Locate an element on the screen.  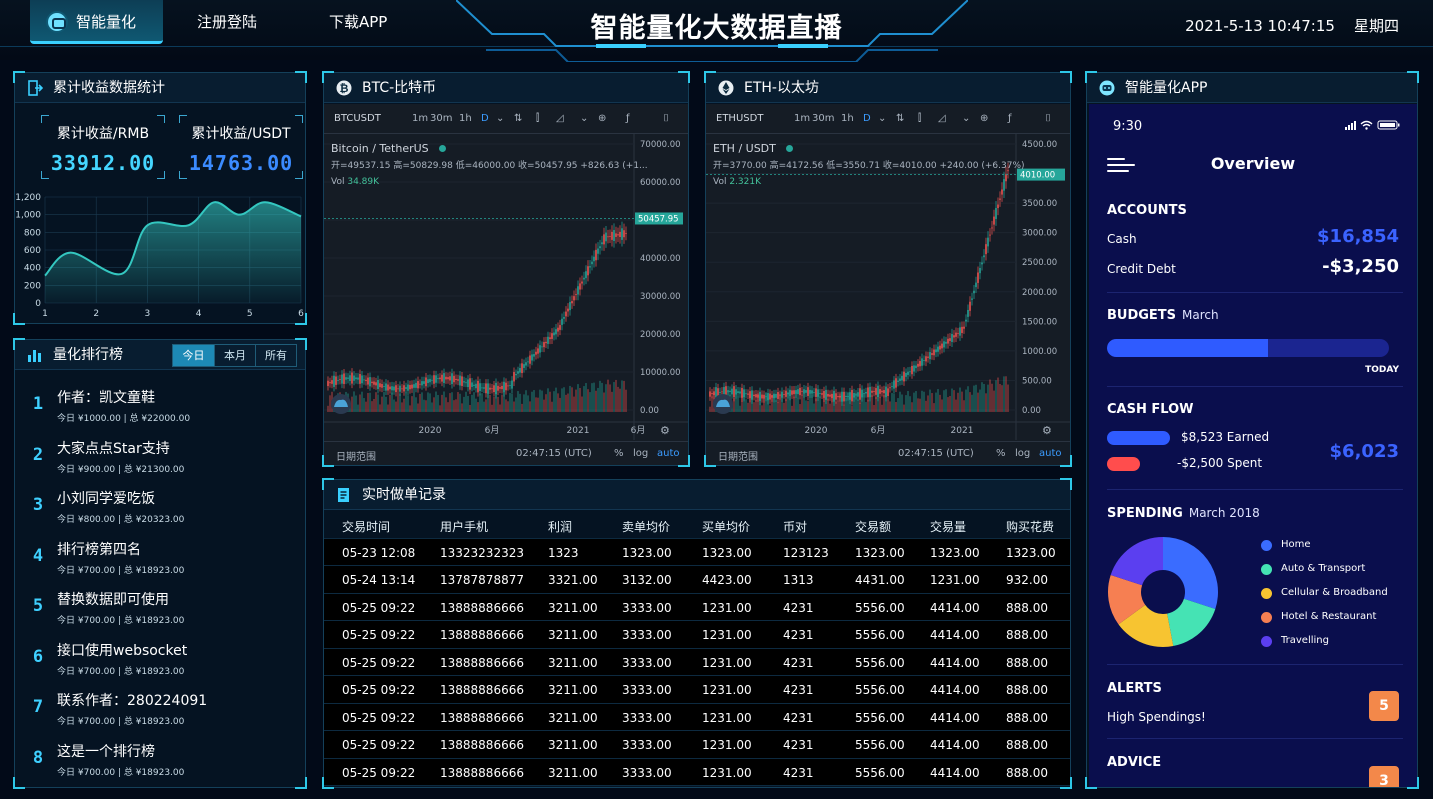
y-tick-label: 600 is located at coordinates (32, 251).